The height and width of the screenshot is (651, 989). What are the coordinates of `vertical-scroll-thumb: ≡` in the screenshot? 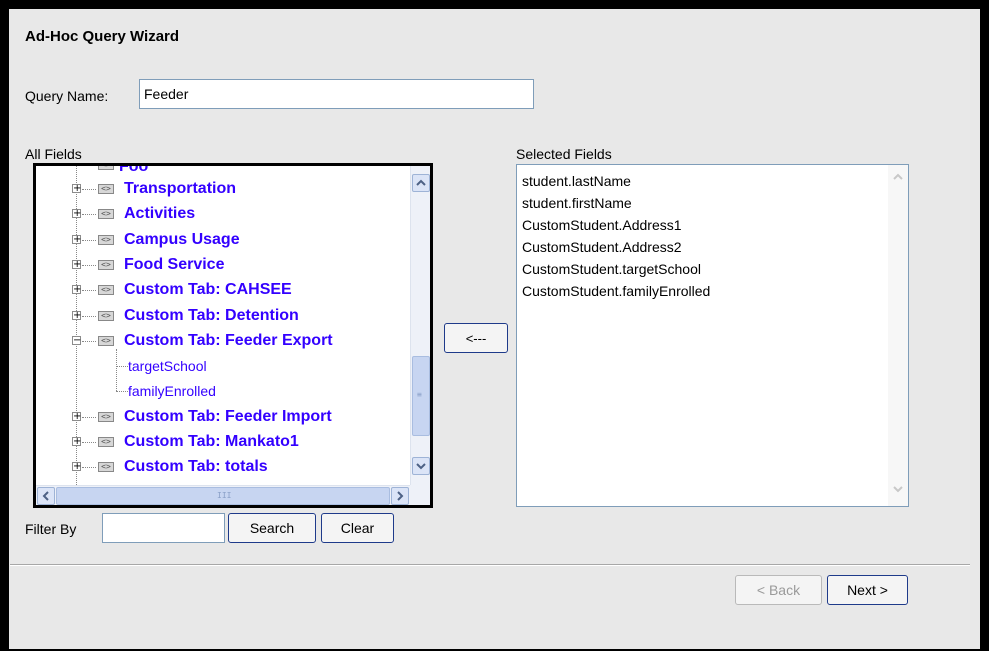 It's located at (421, 396).